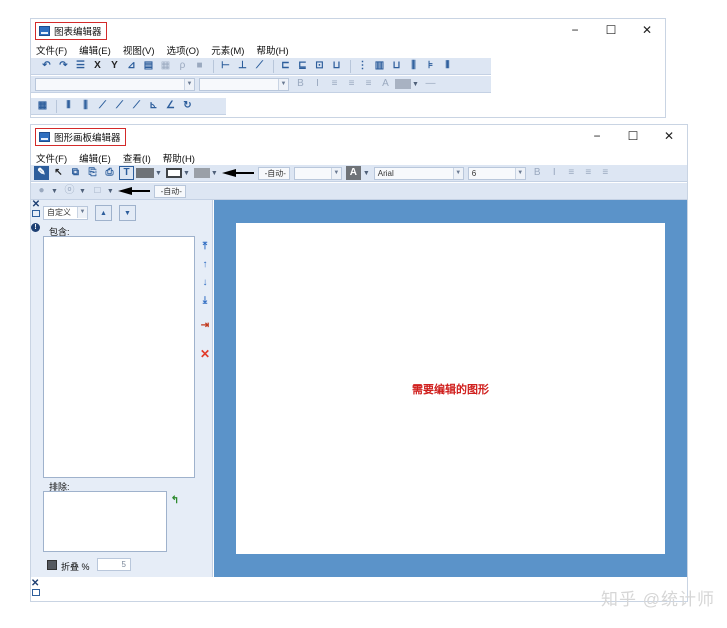 This screenshot has height=628, width=727. I want to click on scatter-icon: ⊾, so click(153, 106).